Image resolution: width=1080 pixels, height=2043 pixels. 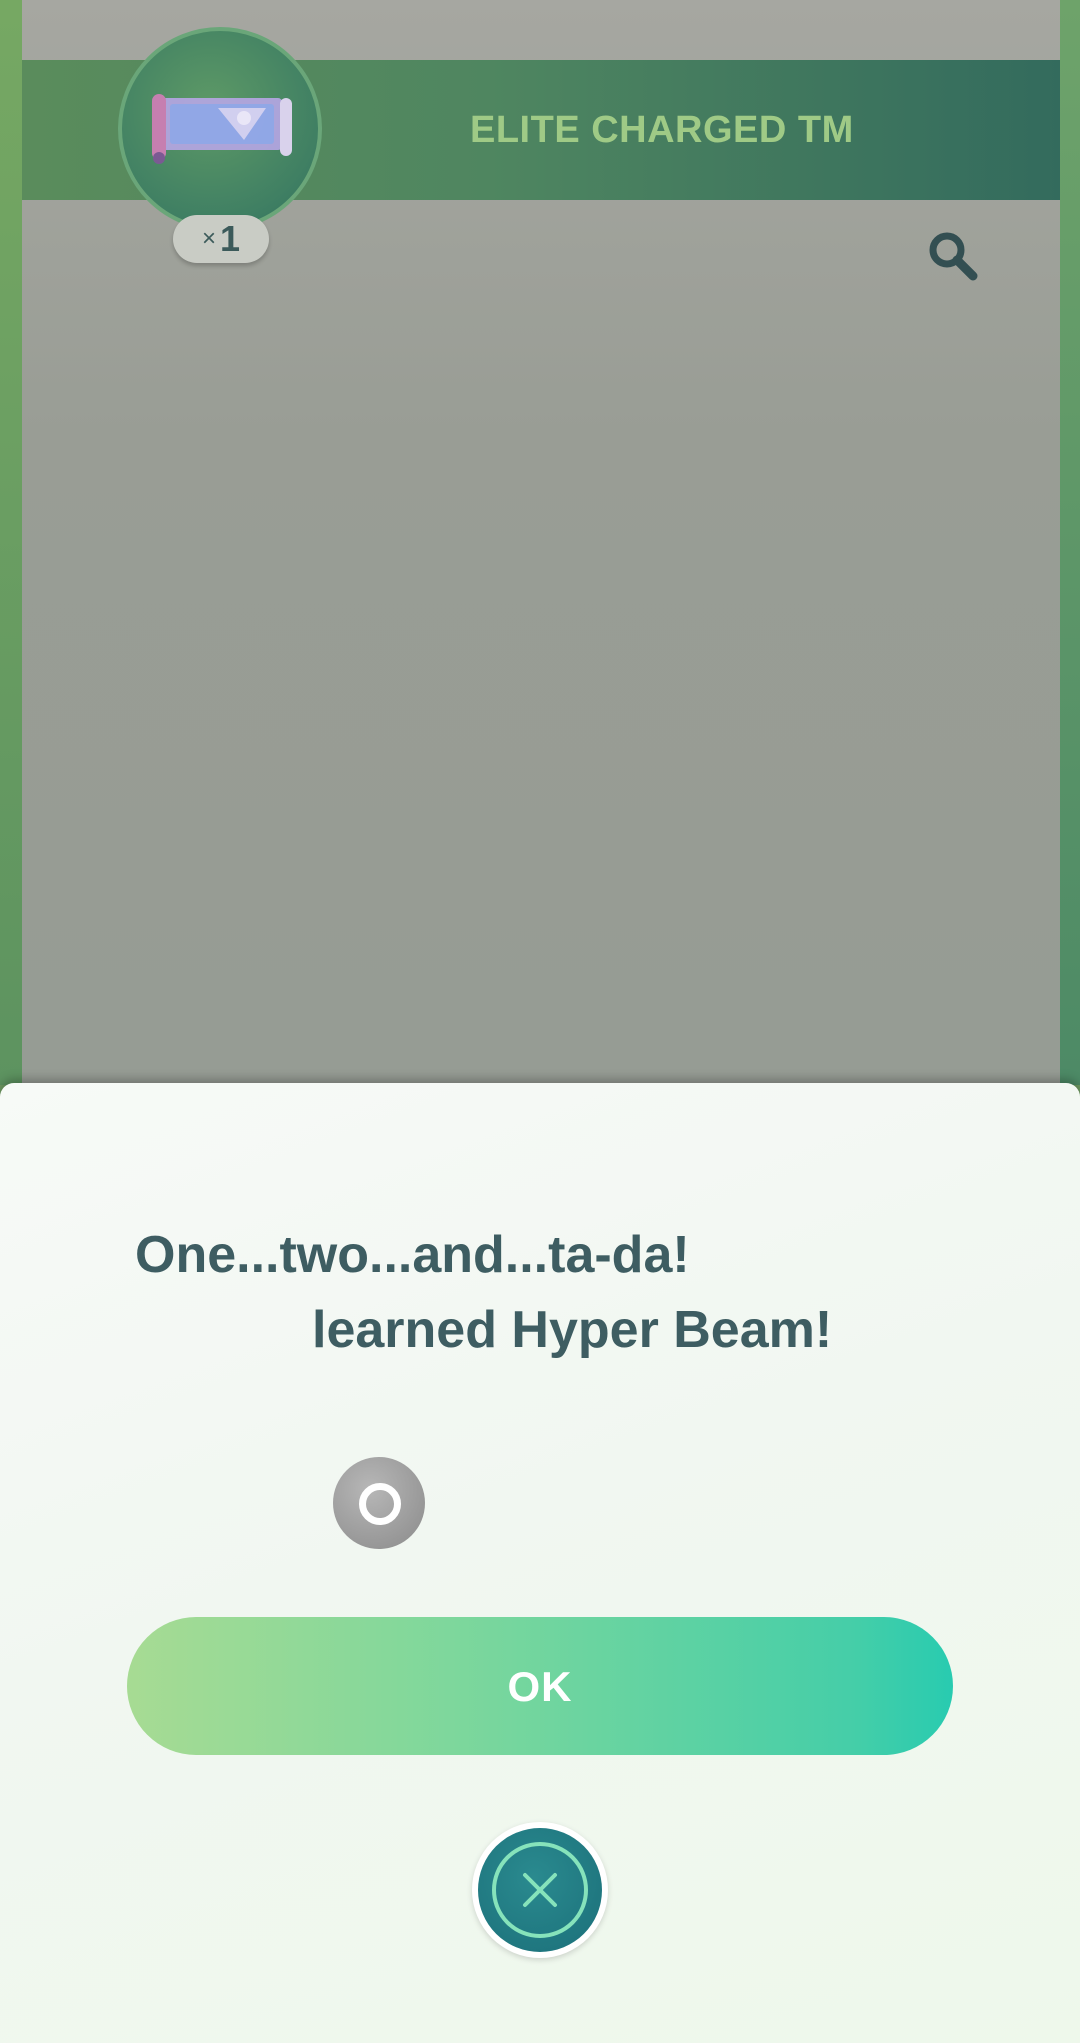 I want to click on banner-title: ELITE CHARGED TM, so click(x=662, y=130).